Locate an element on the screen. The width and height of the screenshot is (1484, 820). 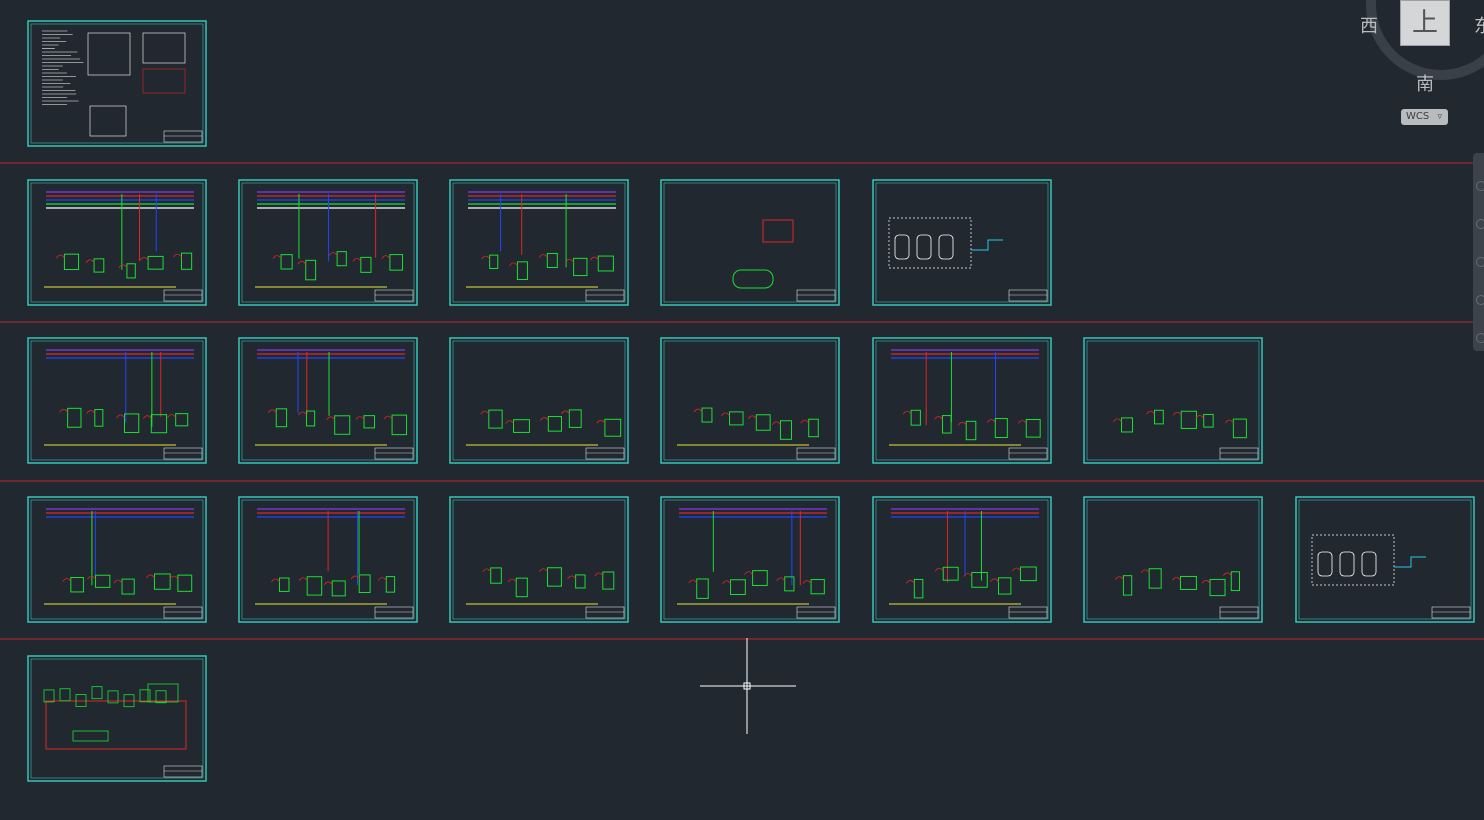
drawing-sheet-overview is located at coordinates (117, 718).